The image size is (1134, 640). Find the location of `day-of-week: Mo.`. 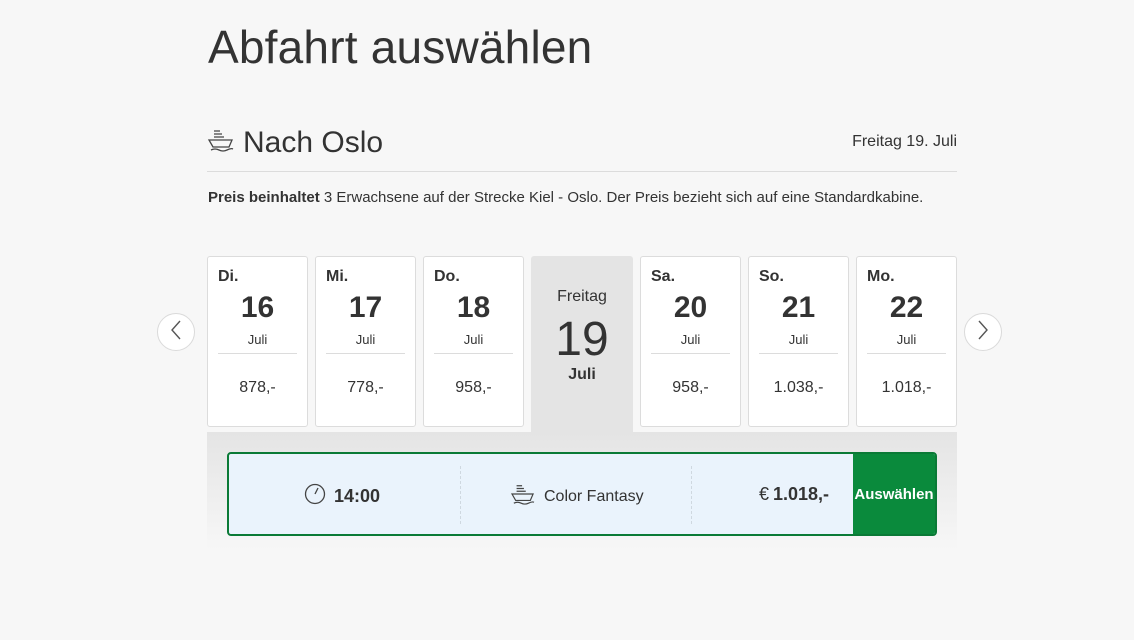

day-of-week: Mo. is located at coordinates (881, 276).